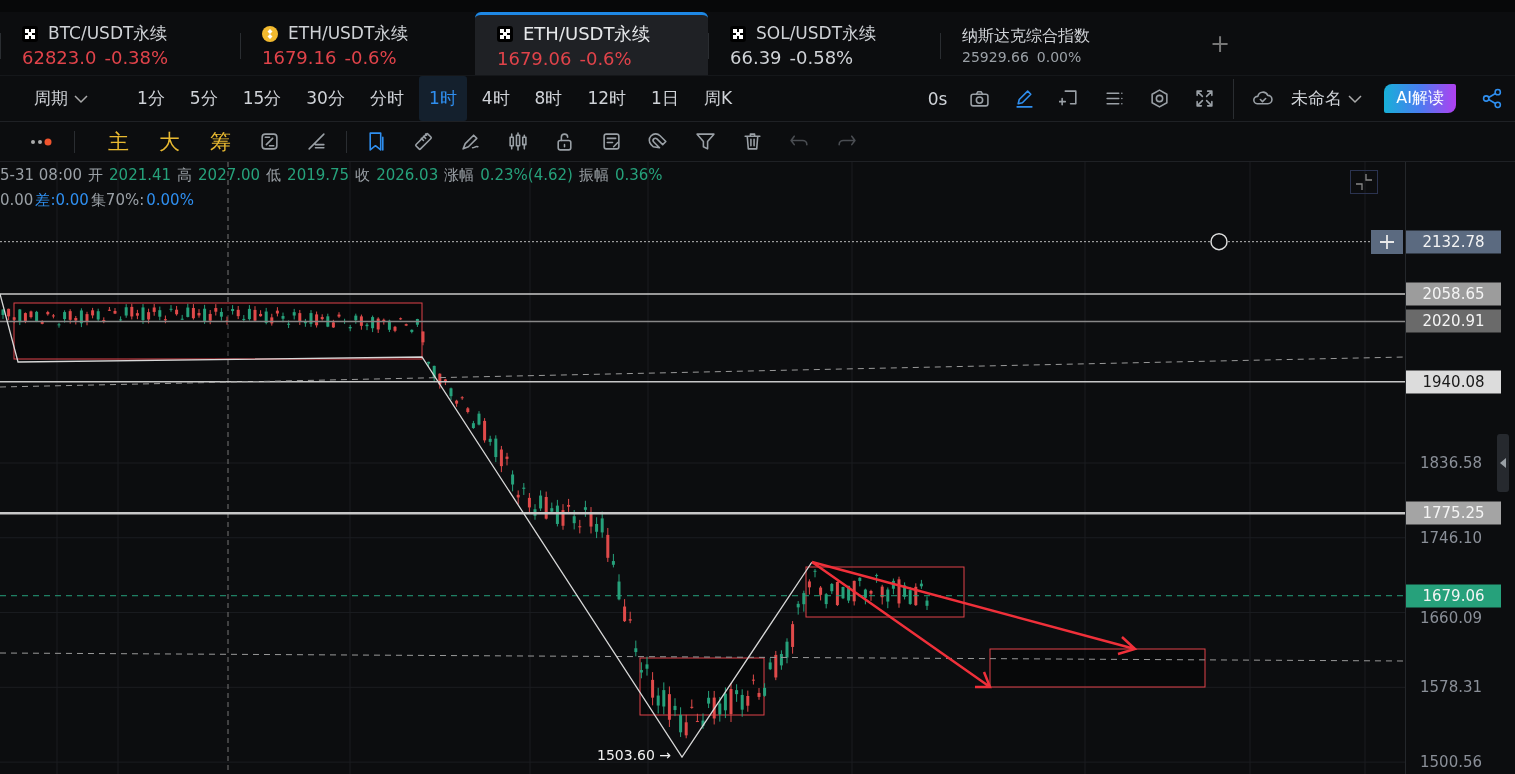  I want to click on indicator-button: 筹, so click(220, 141).